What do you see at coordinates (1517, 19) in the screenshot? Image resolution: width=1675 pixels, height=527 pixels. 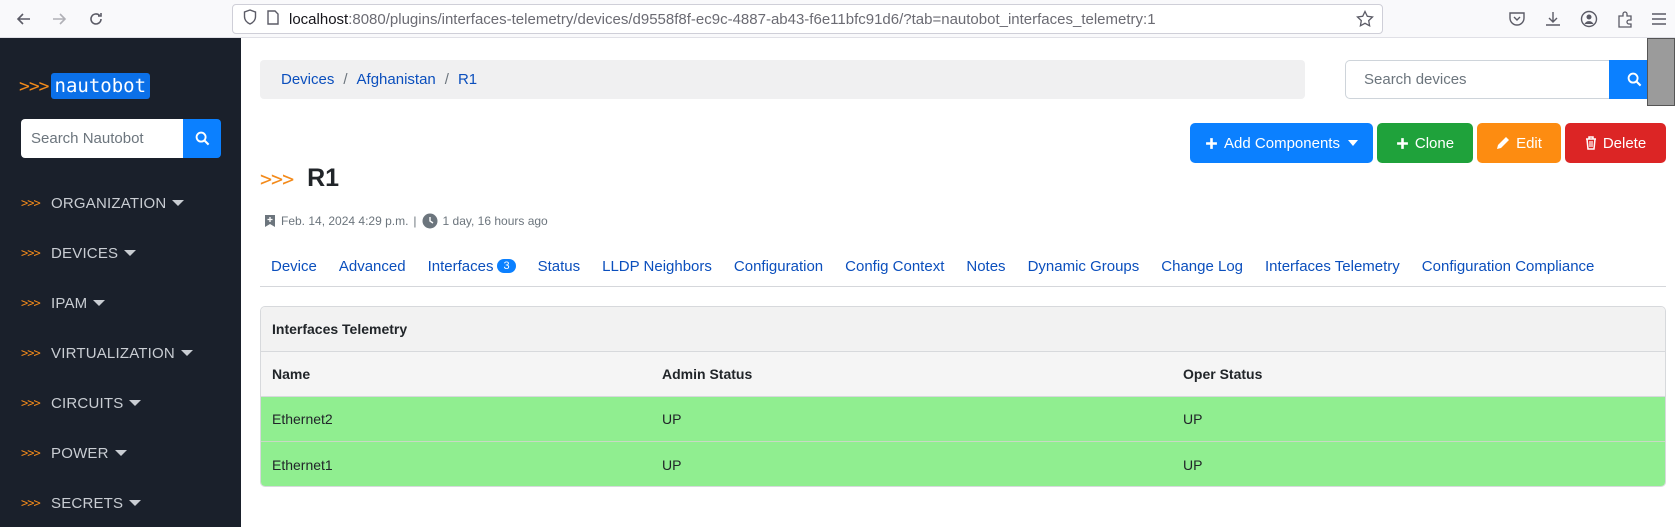 I see `pocket-icon` at bounding box center [1517, 19].